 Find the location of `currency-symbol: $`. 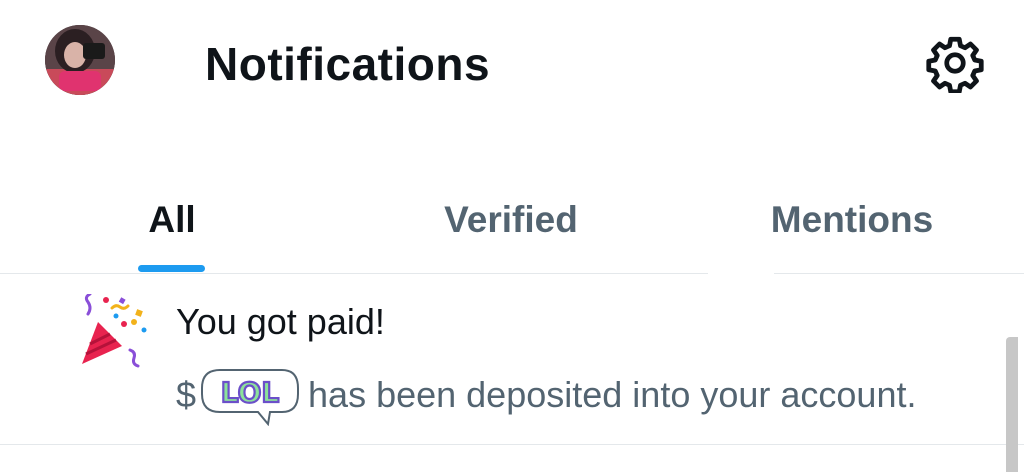

currency-symbol: $ is located at coordinates (186, 394).